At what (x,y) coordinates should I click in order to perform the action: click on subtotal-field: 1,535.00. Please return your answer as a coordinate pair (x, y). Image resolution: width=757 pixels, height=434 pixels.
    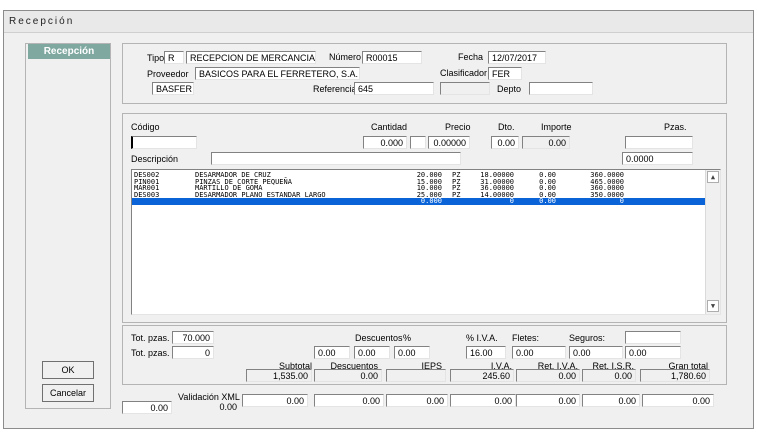
    Looking at the image, I should click on (279, 375).